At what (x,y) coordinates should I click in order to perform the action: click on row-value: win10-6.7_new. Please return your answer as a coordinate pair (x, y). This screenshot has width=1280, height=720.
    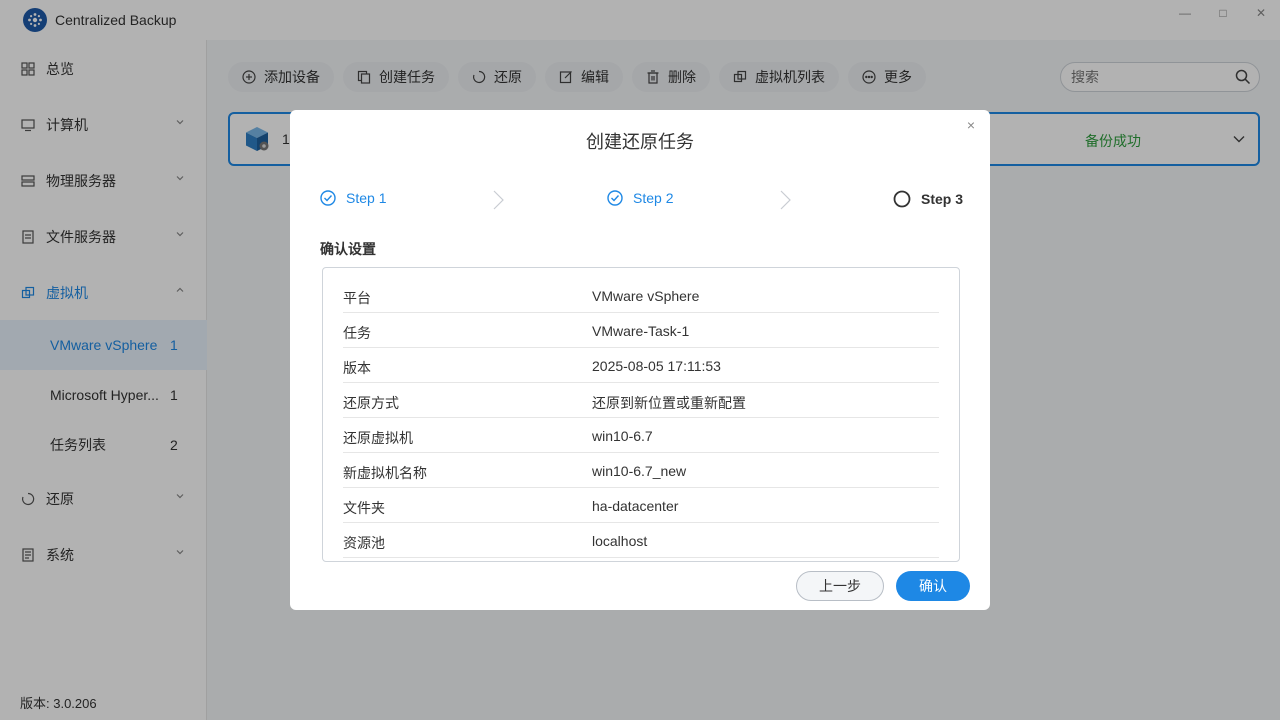
    Looking at the image, I should click on (639, 471).